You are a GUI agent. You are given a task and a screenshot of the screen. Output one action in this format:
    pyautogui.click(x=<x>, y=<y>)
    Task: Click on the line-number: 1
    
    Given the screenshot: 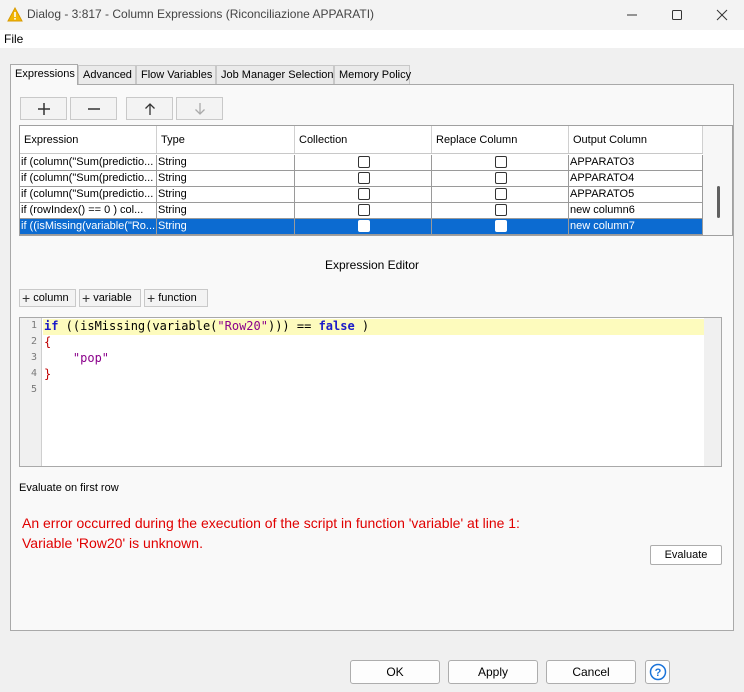 What is the action you would take?
    pyautogui.click(x=33, y=325)
    